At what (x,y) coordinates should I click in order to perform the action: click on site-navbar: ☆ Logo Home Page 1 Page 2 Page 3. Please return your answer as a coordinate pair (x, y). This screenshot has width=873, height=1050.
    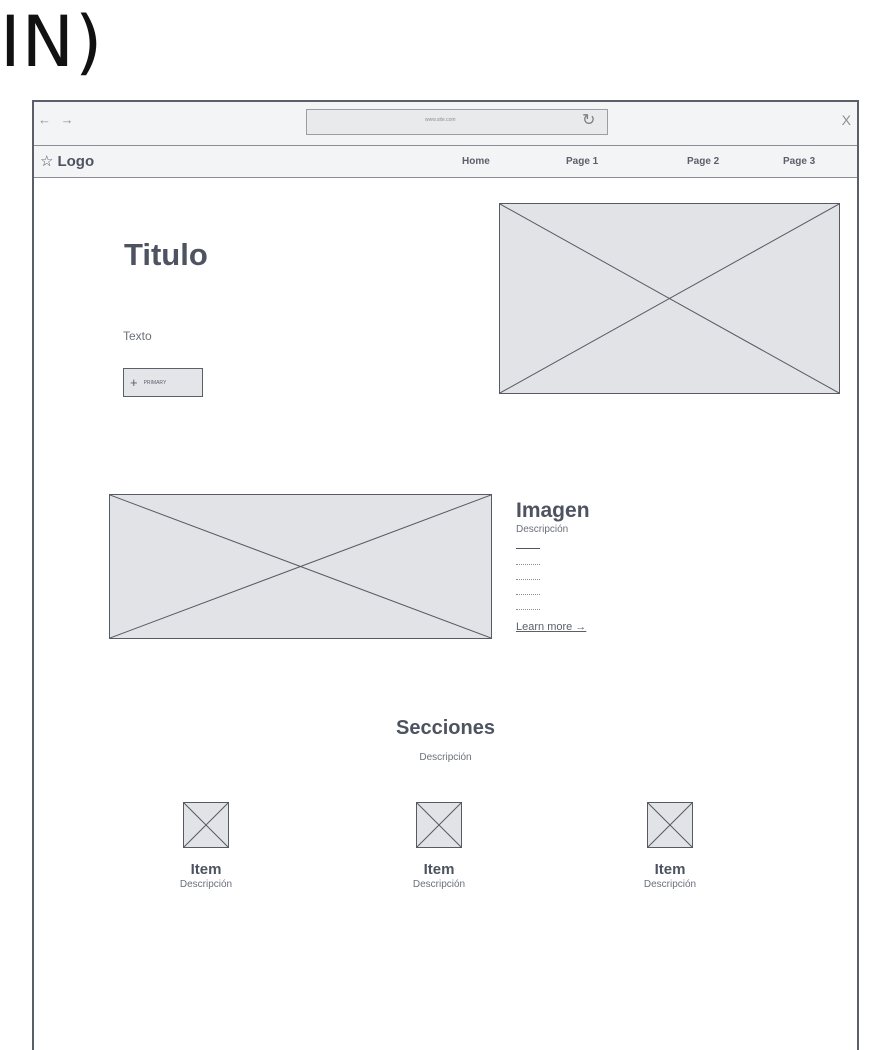
    Looking at the image, I should click on (445, 162).